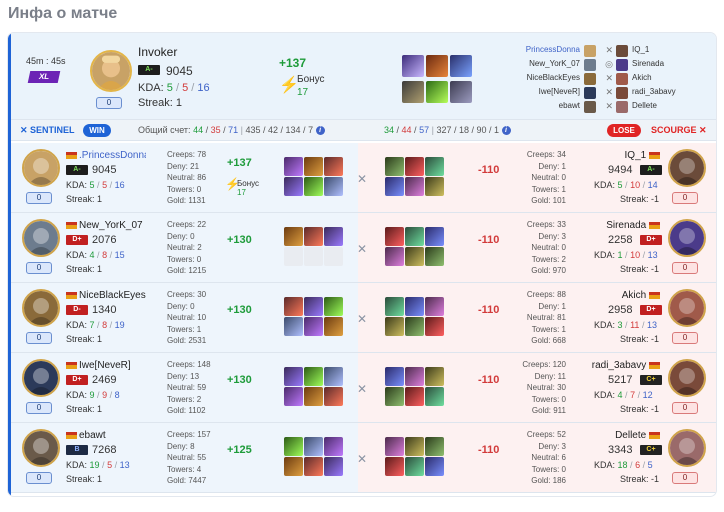  What do you see at coordinates (559, 91) in the screenshot?
I see `mini-left-name: Iwe[NeveR]` at bounding box center [559, 91].